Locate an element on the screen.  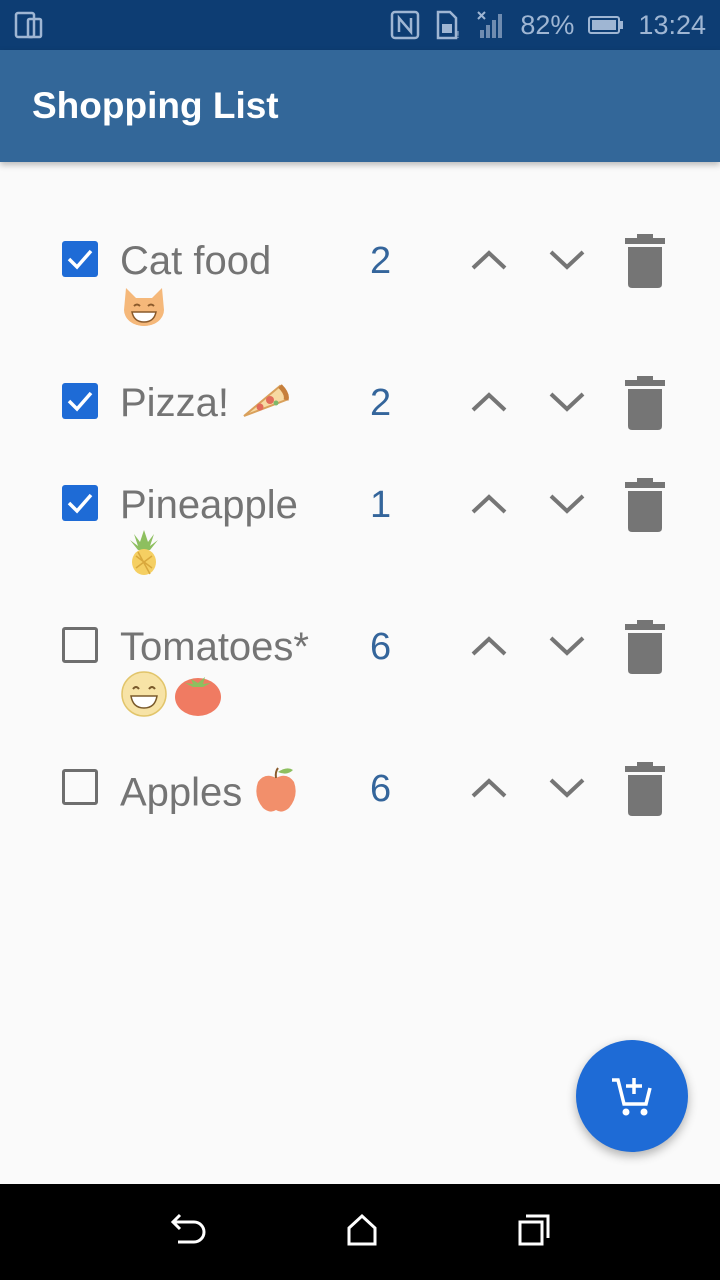
screen-mirror-icon is located at coordinates (29, 25).